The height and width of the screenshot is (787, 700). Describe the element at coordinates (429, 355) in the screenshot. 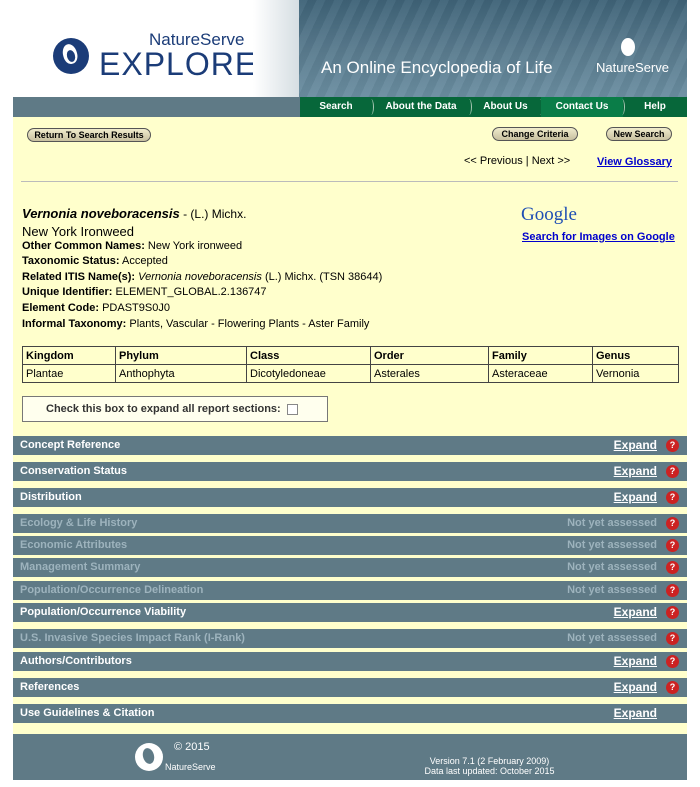

I see `table-header: Order` at that location.